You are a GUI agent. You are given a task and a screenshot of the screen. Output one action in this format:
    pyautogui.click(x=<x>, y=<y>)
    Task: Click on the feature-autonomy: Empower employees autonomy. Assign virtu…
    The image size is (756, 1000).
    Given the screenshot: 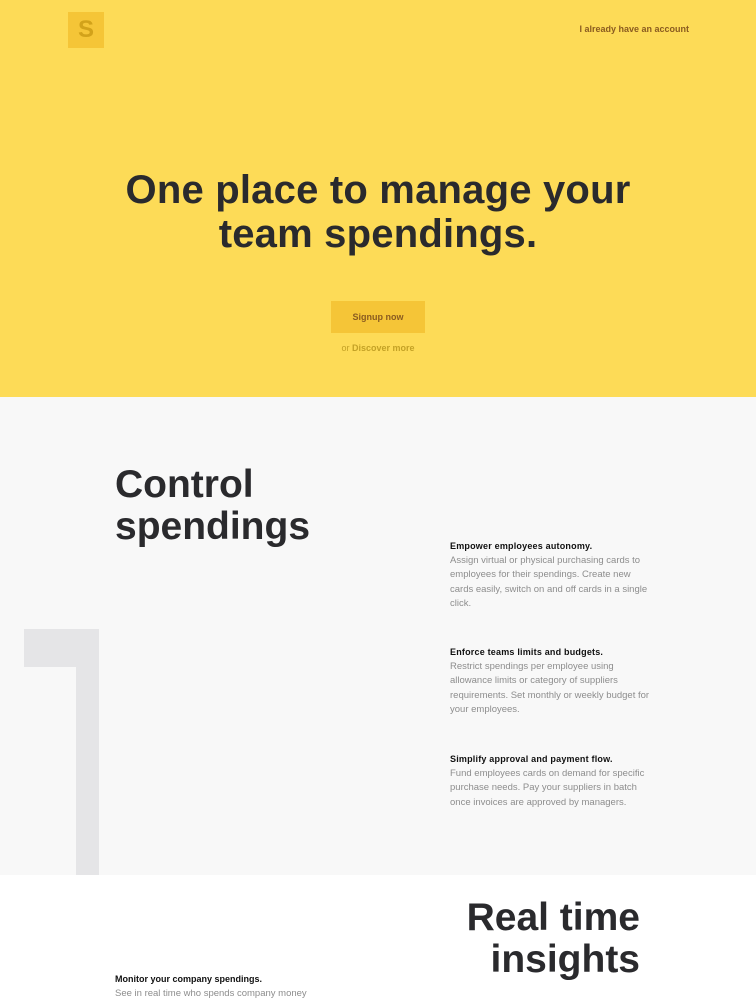 What is the action you would take?
    pyautogui.click(x=550, y=576)
    